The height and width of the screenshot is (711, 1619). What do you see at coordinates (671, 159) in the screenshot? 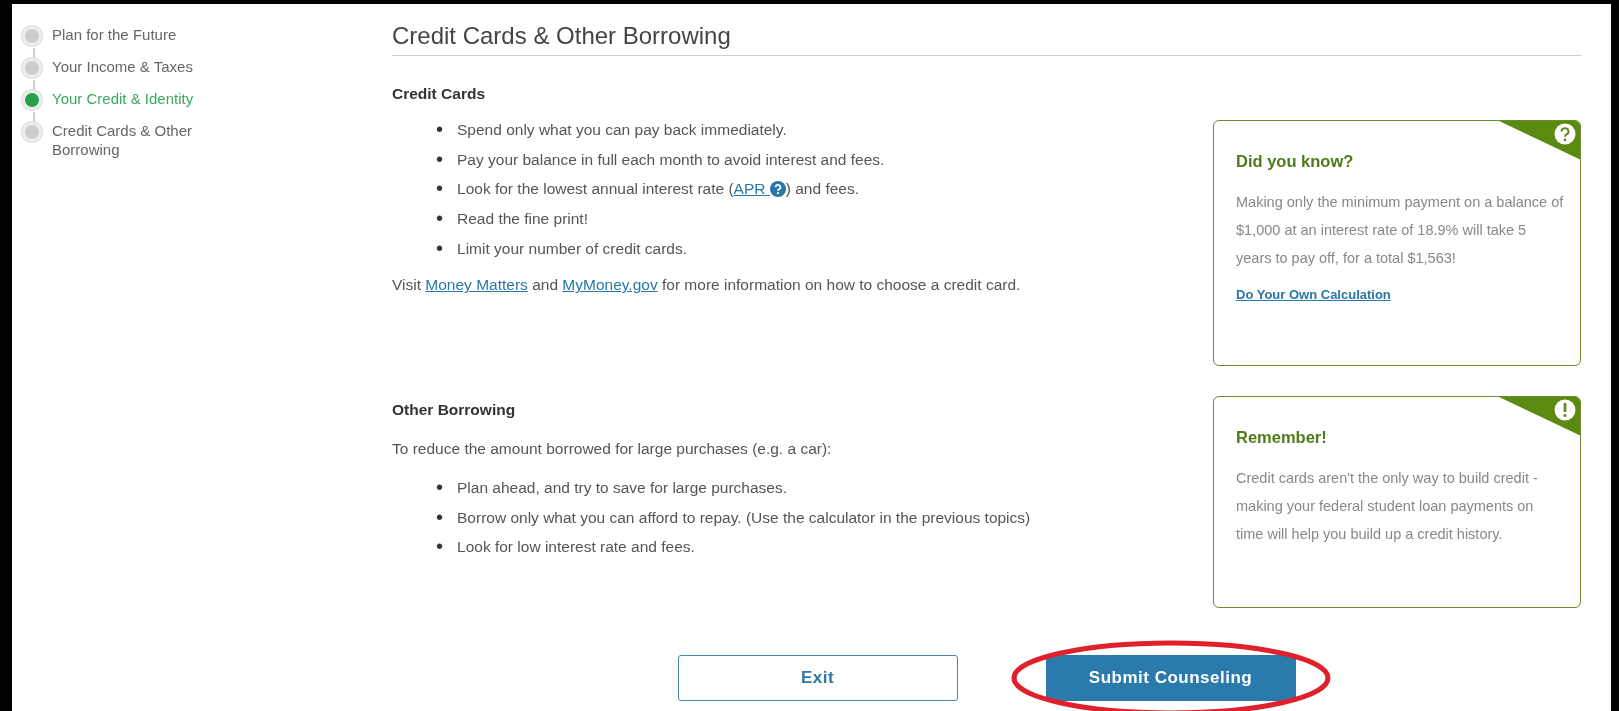
I see `bullet-item: Pay your balance in full each month to avoid interest and fees.` at bounding box center [671, 159].